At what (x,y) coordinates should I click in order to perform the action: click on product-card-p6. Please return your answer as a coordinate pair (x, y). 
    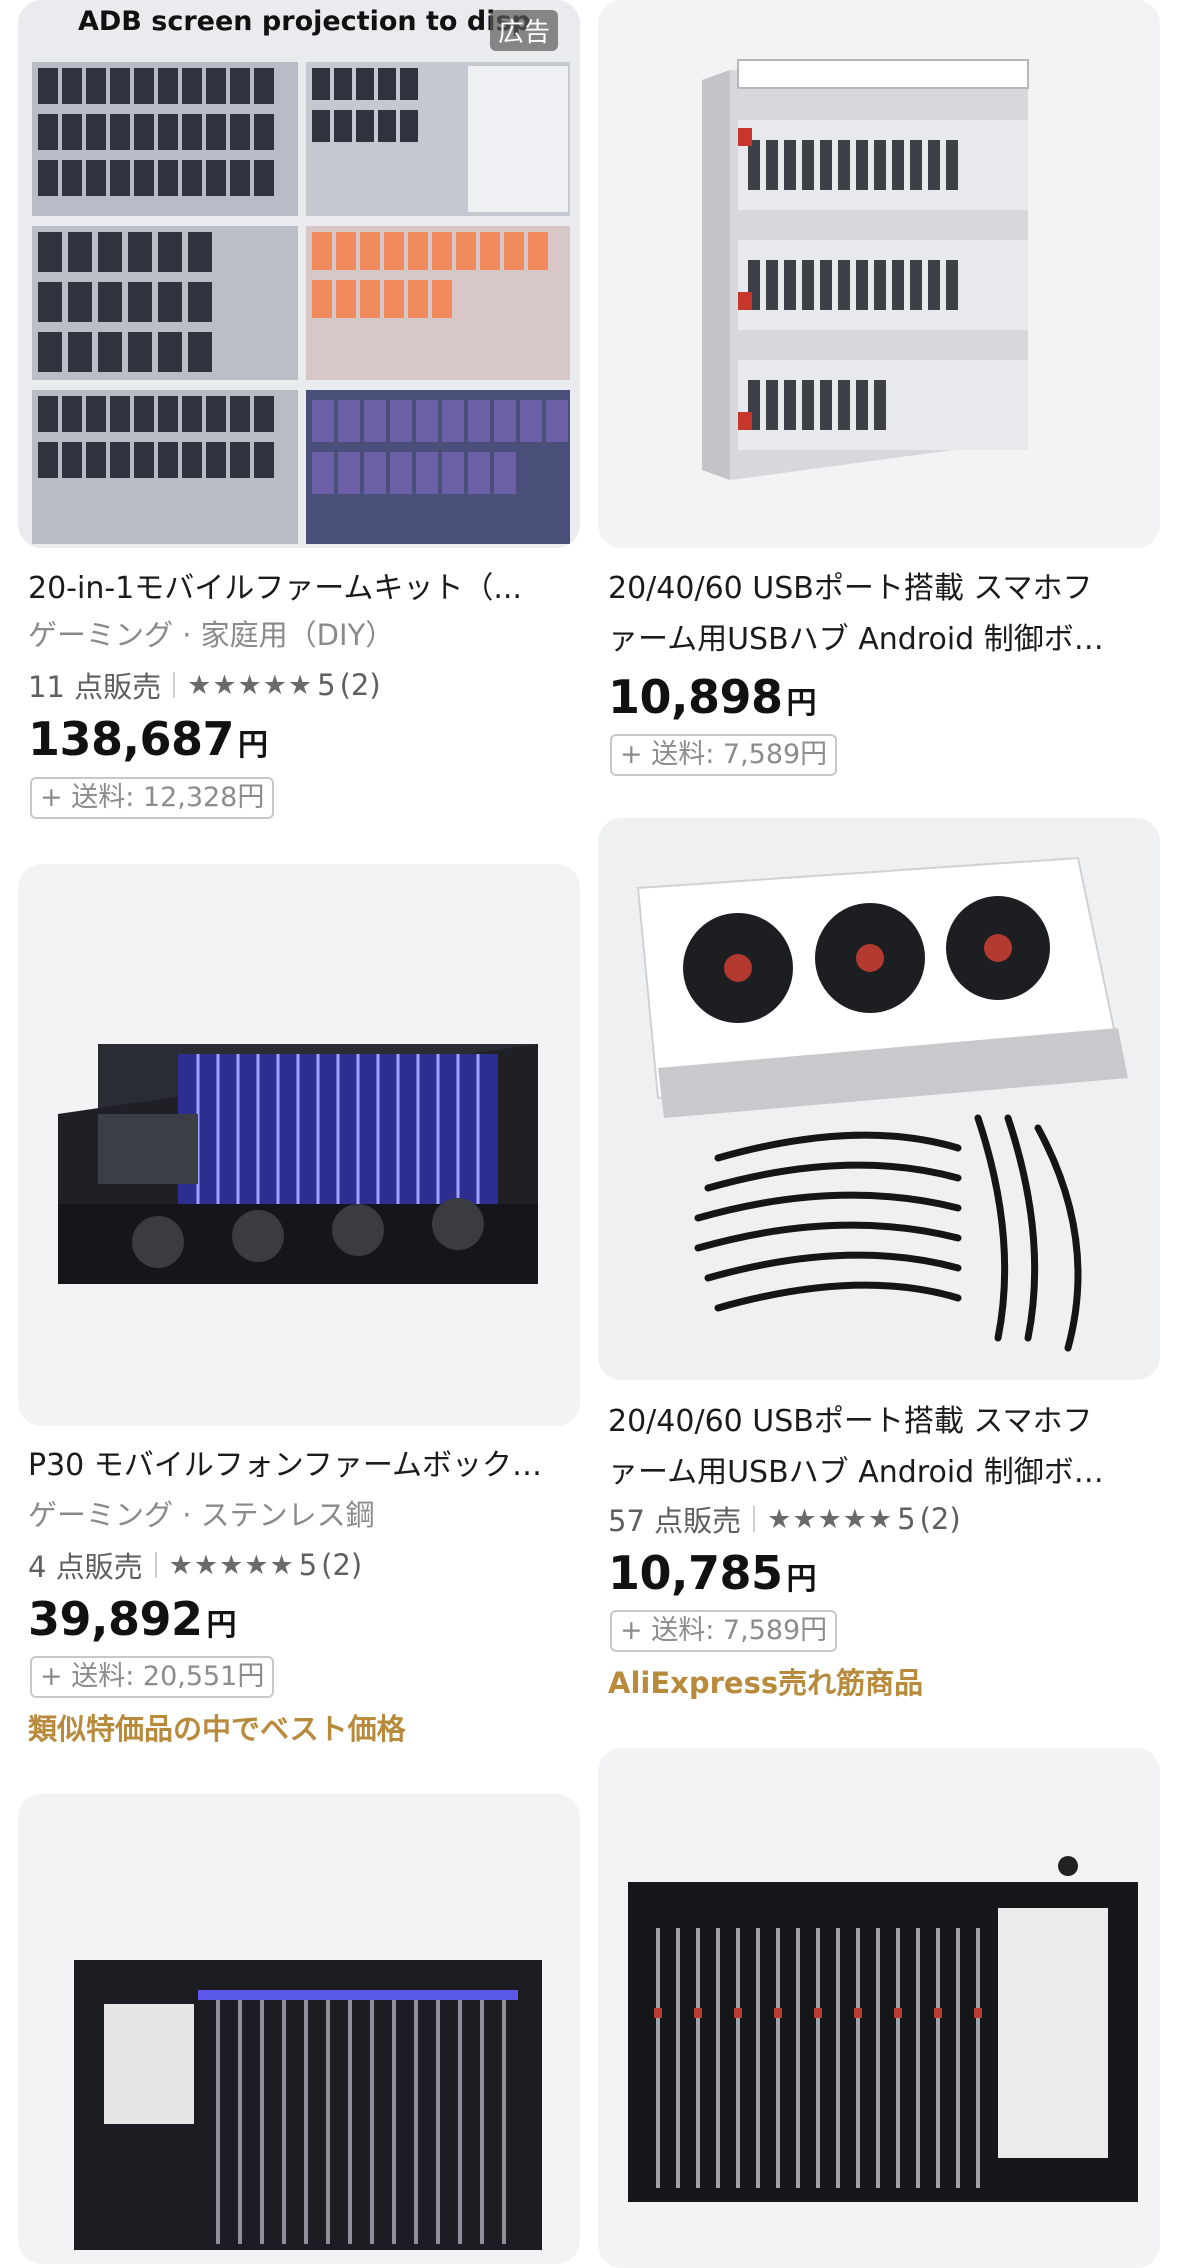
    Looking at the image, I should click on (879, 2008).